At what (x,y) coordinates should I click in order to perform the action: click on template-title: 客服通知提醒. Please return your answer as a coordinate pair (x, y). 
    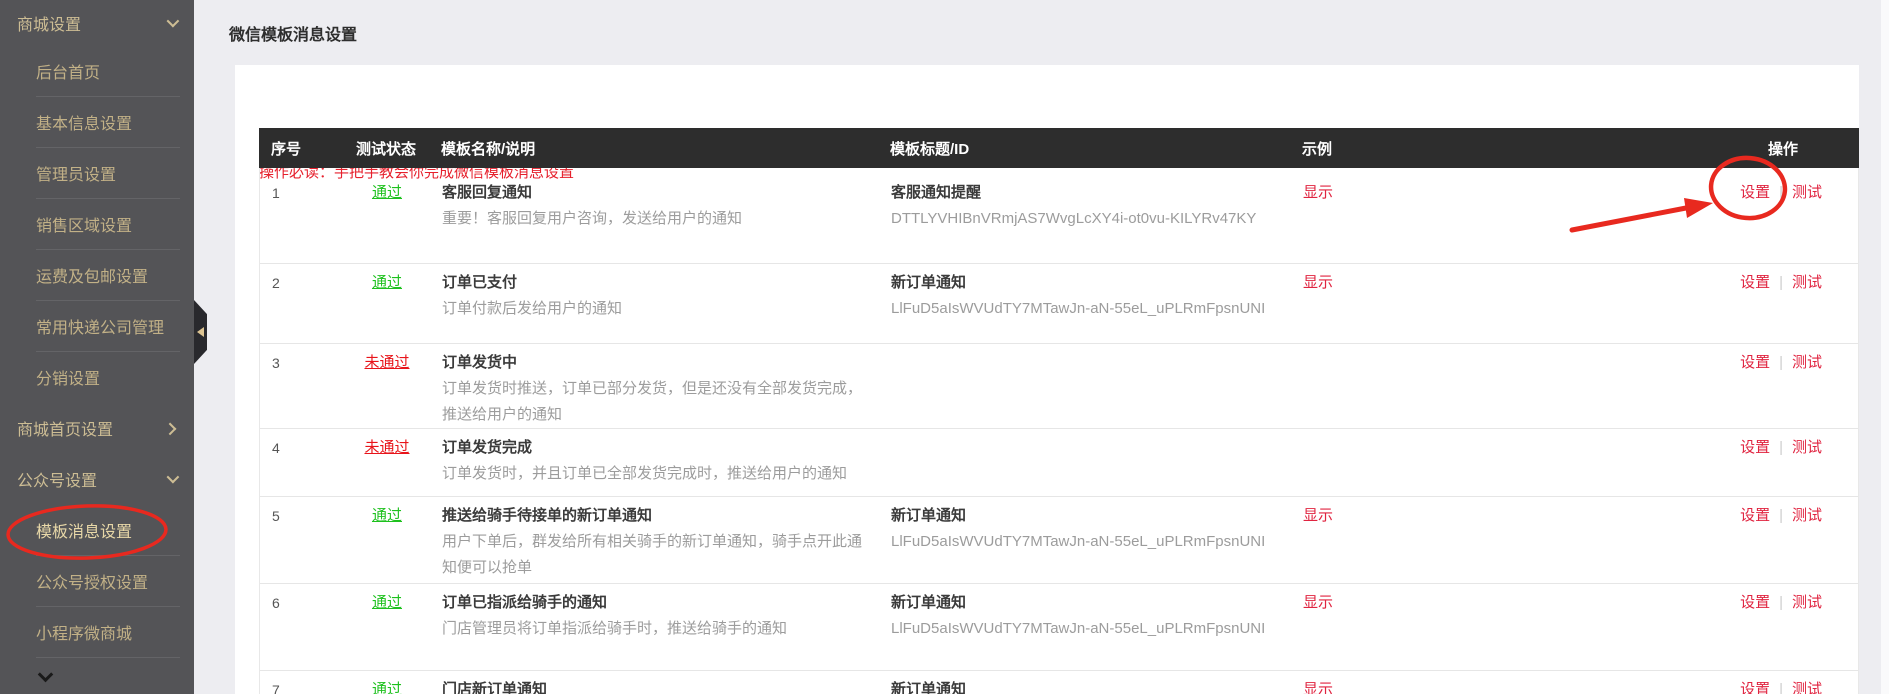
    Looking at the image, I should click on (936, 192).